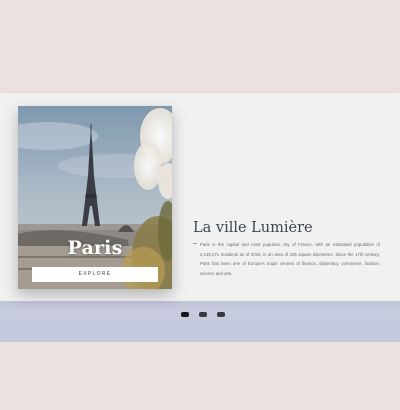 The width and height of the screenshot is (400, 410). I want to click on slide-heading: La ville Lumière, so click(253, 228).